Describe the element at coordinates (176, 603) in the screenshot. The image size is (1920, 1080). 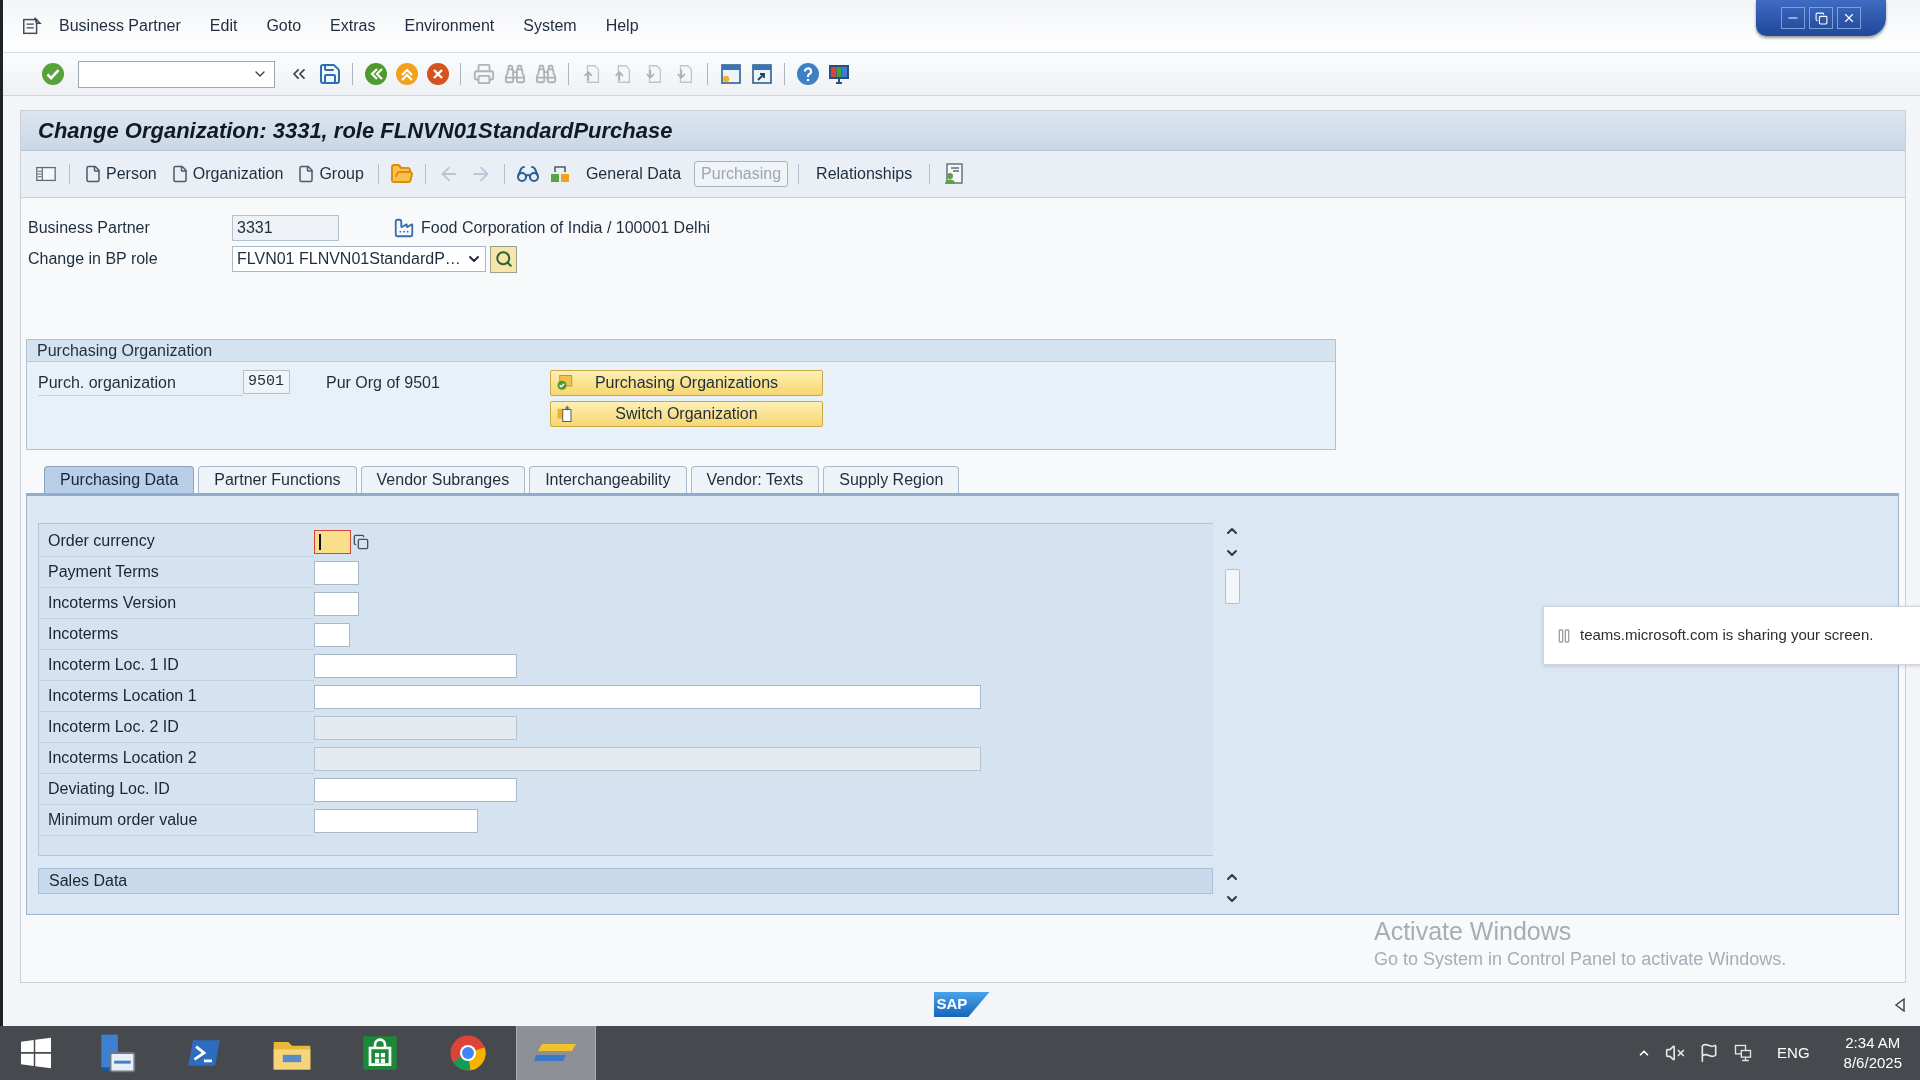
I see `field-label: Incoterms Version` at that location.